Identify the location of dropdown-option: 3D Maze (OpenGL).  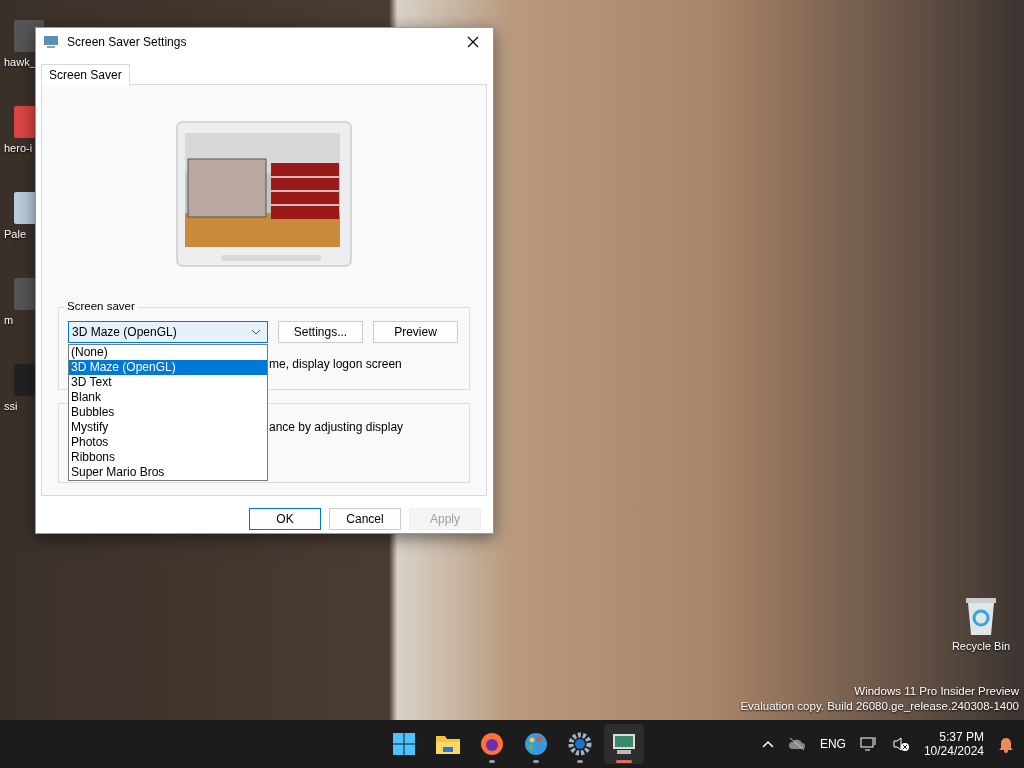
(168, 367).